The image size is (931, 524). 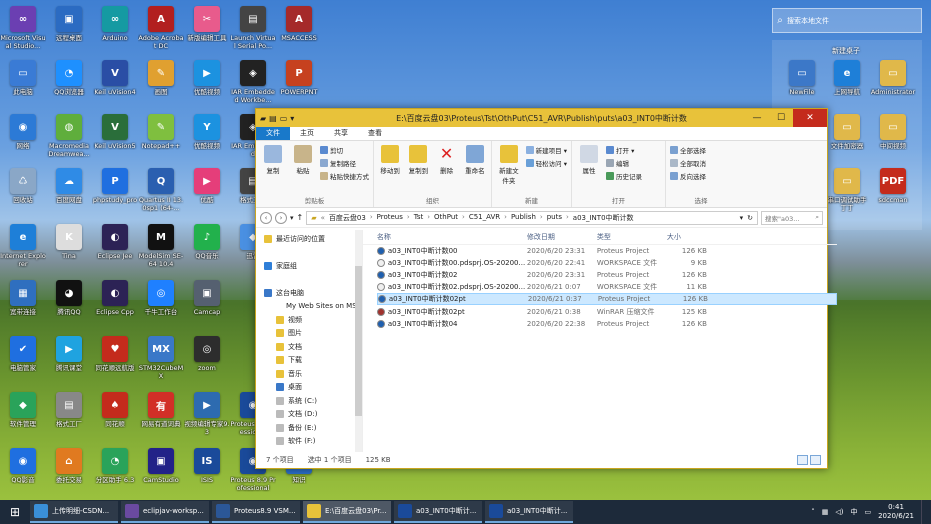 I want to click on network-icon: ▦, so click(x=825, y=512).